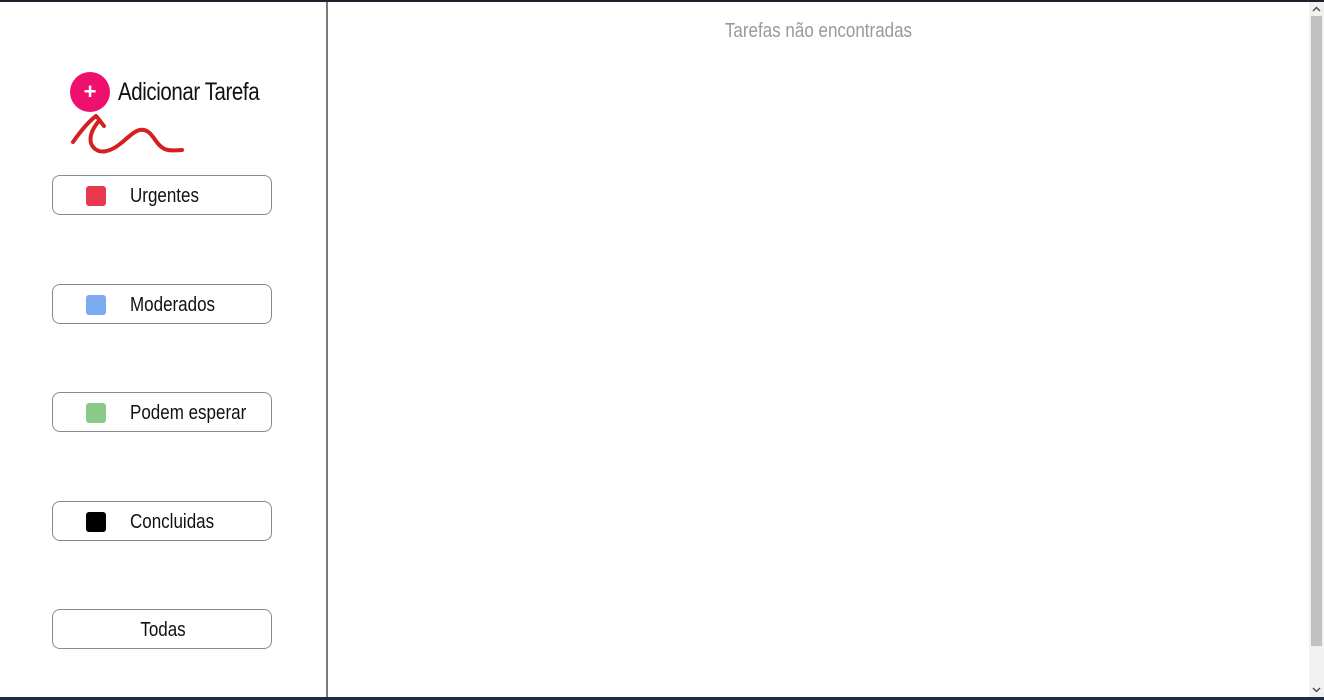 Image resolution: width=1324 pixels, height=700 pixels. I want to click on filter-concluidas-button: Concluidas, so click(162, 521).